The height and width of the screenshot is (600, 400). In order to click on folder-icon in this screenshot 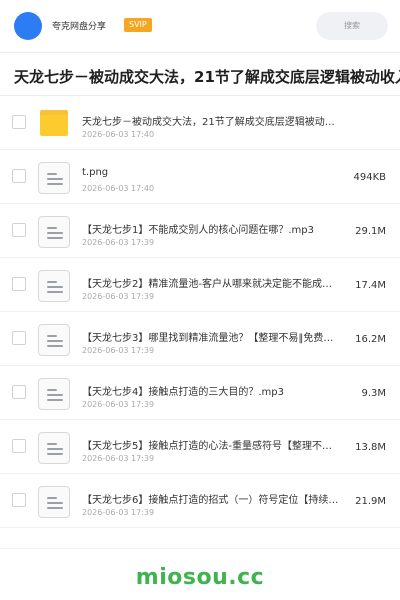, I will do `click(54, 124)`.